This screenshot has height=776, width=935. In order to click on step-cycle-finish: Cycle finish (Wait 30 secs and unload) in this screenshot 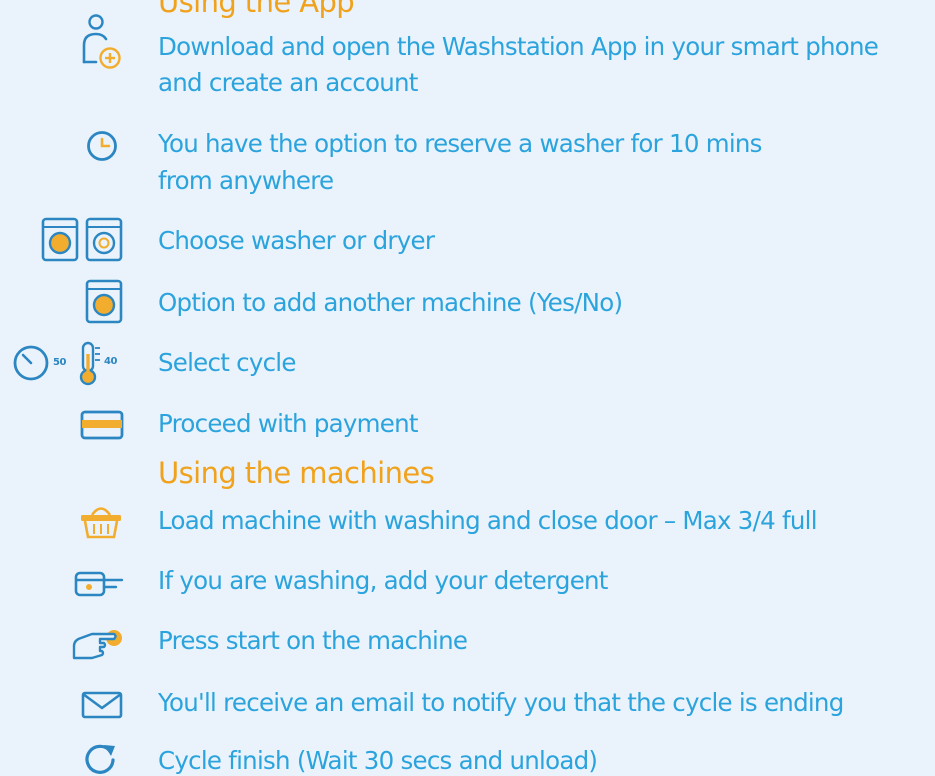, I will do `click(378, 760)`.